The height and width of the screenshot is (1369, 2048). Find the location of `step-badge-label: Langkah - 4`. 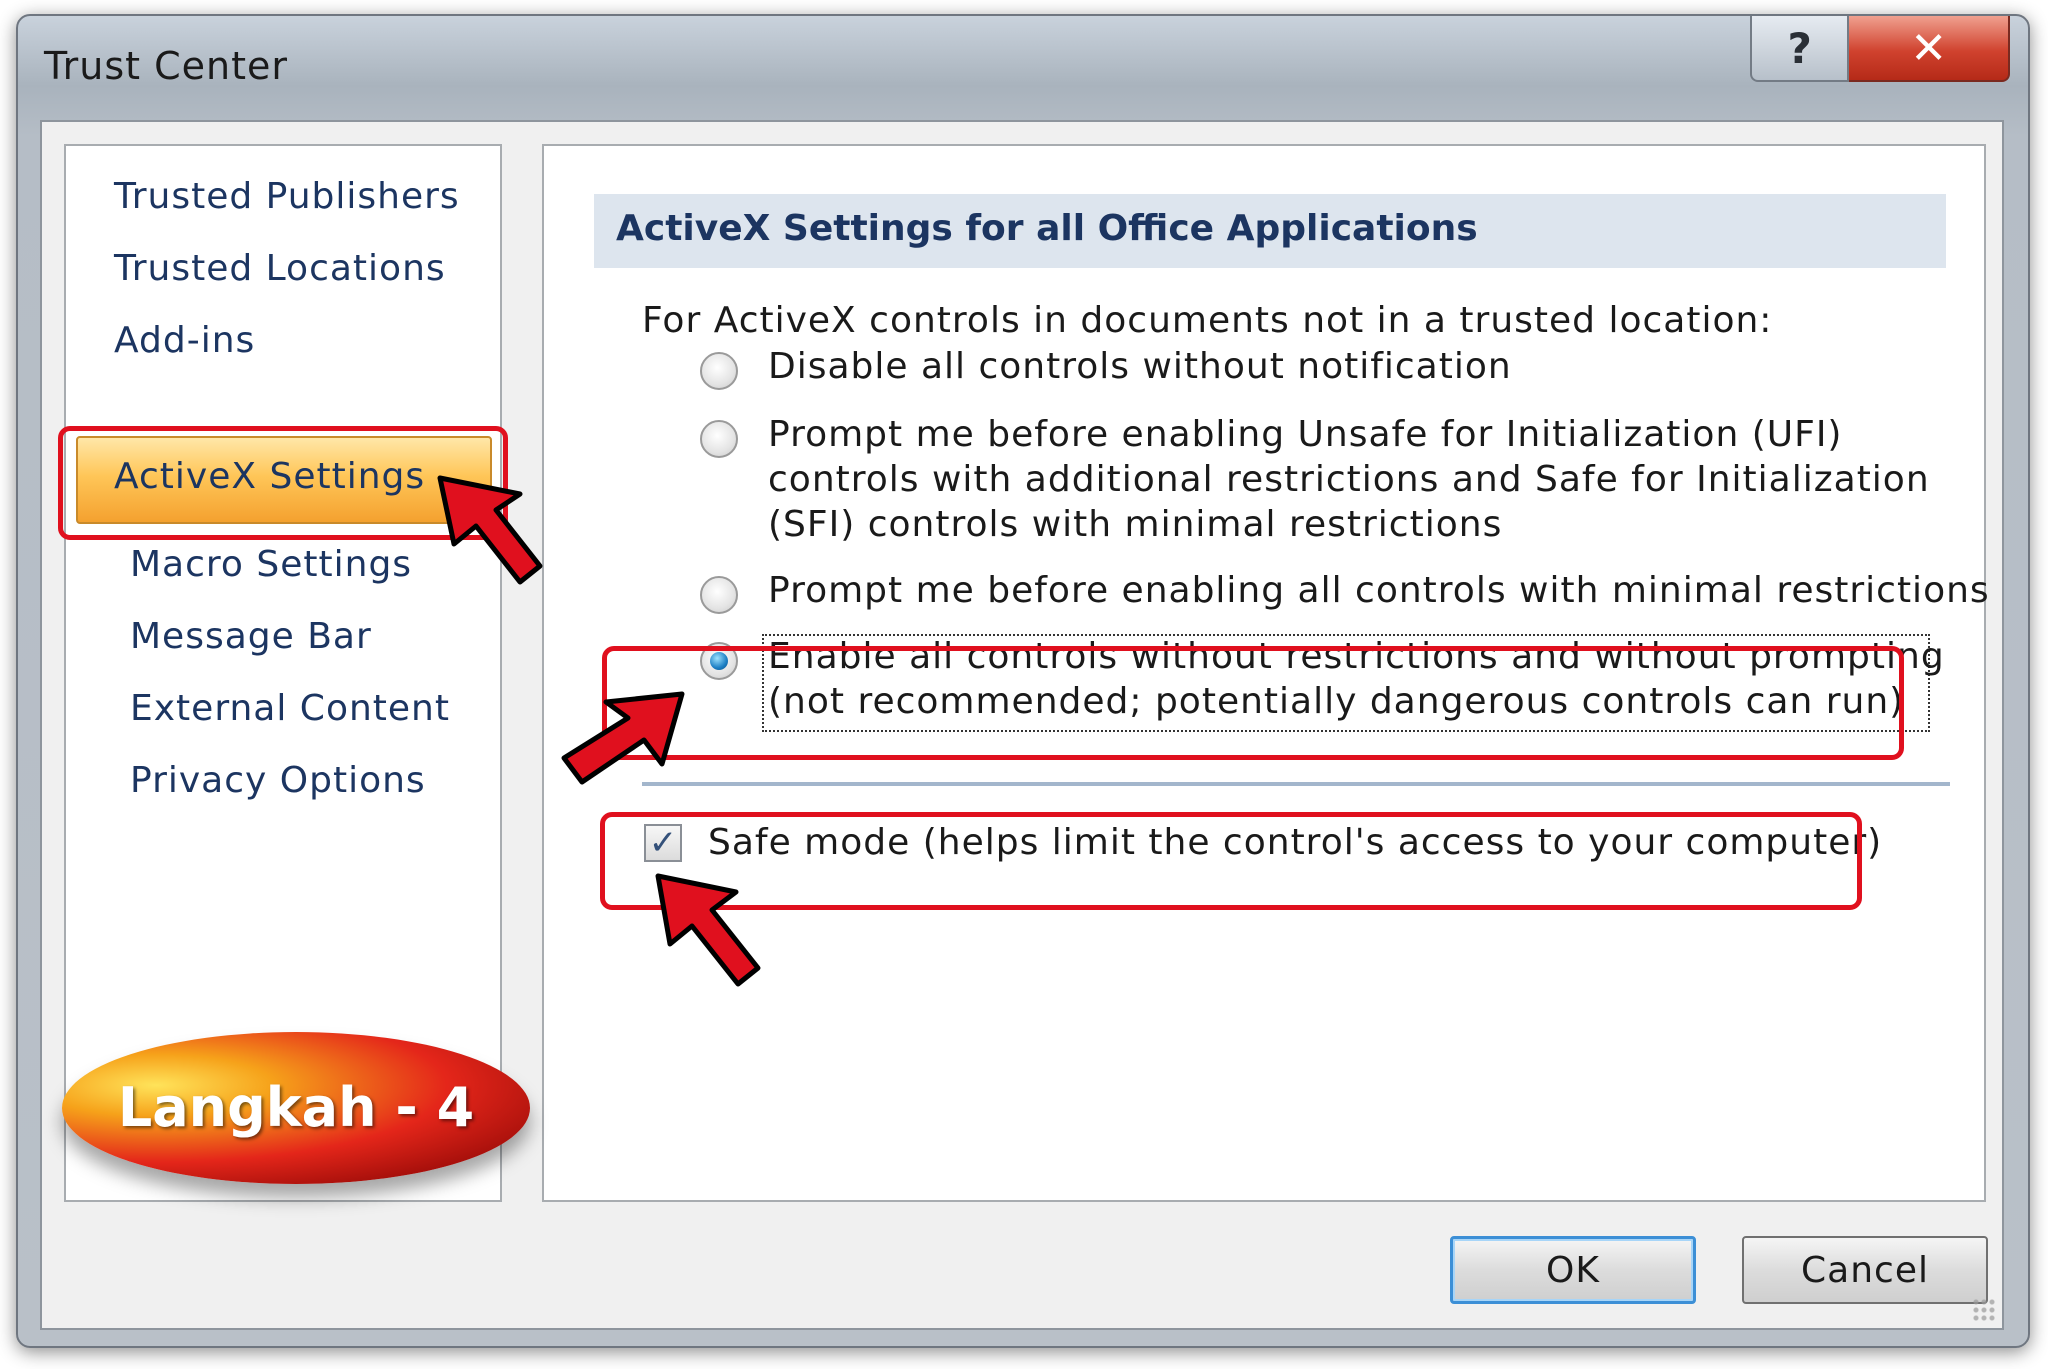

step-badge-label: Langkah - 4 is located at coordinates (296, 1107).